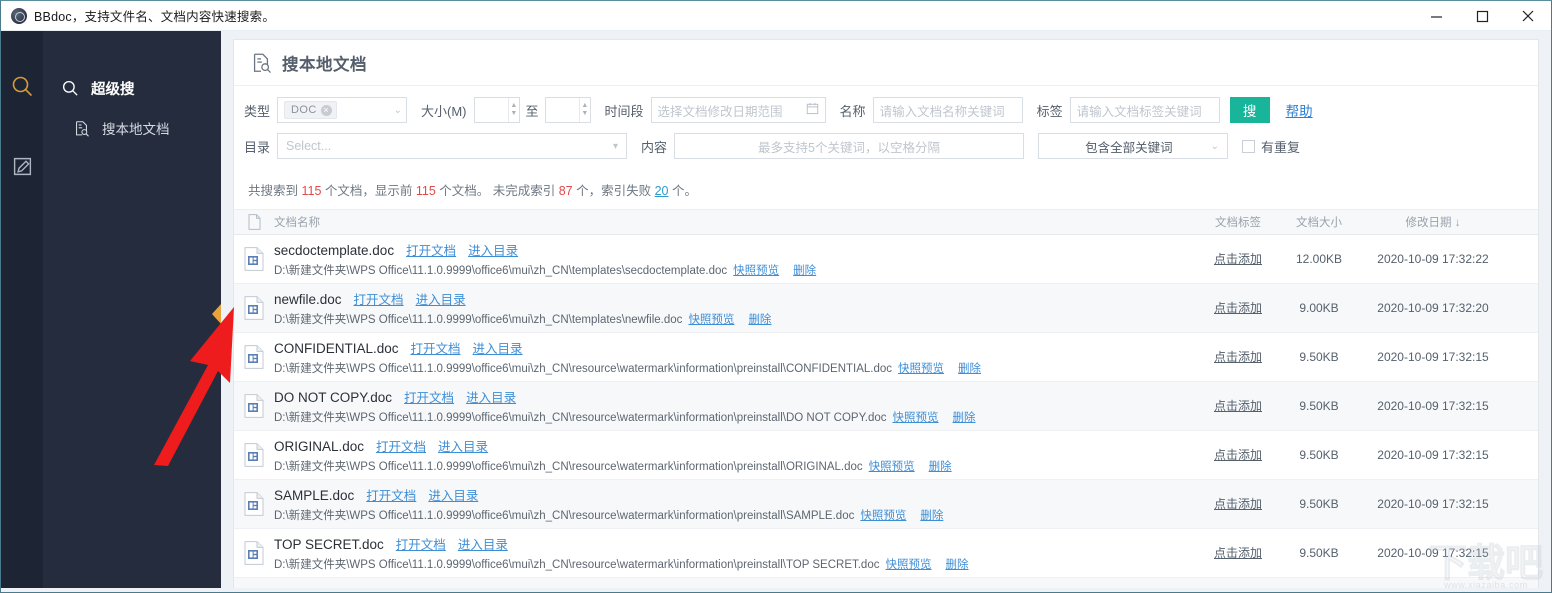  I want to click on horizontal-scrollbar, so click(776, 590).